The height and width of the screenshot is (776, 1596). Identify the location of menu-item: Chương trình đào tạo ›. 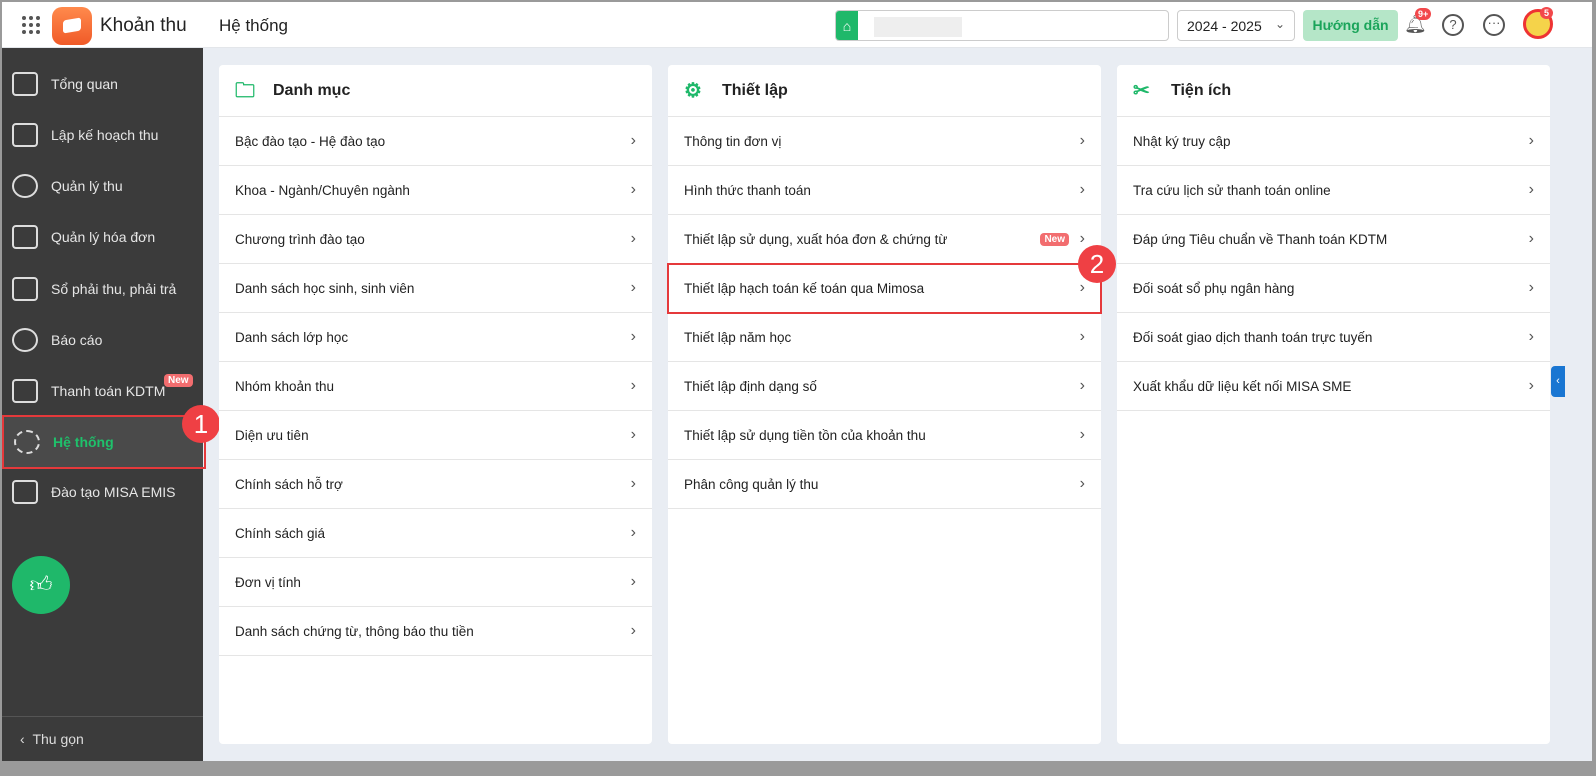
(435, 239).